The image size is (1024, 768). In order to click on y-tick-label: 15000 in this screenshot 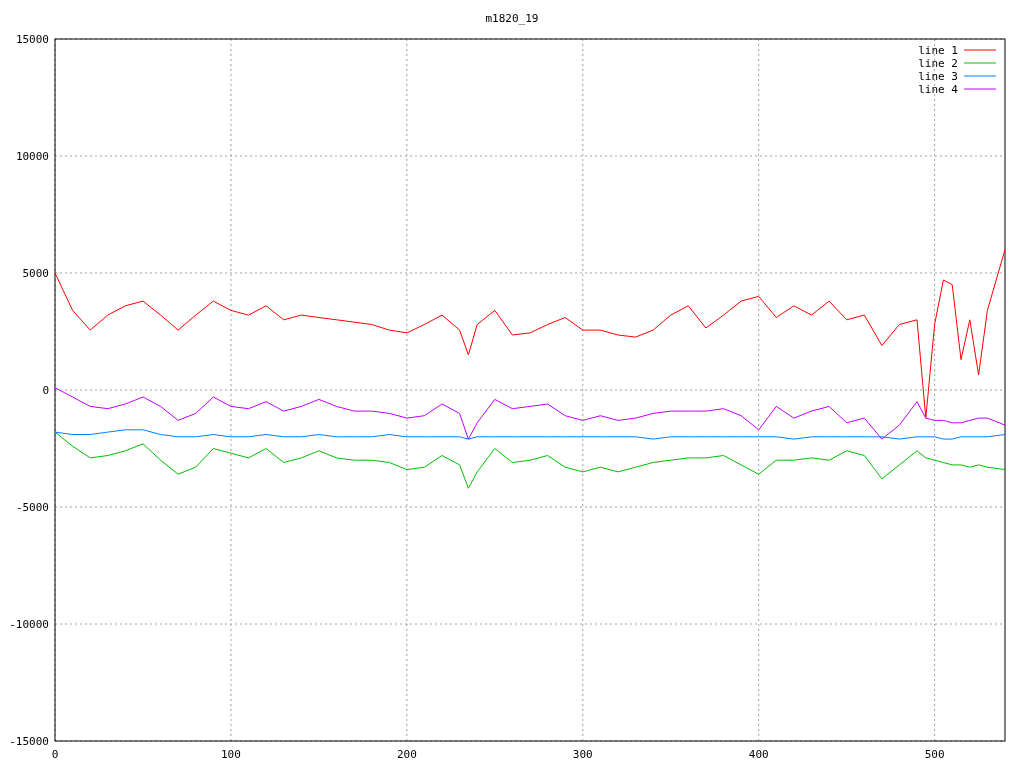, I will do `click(32, 39)`.